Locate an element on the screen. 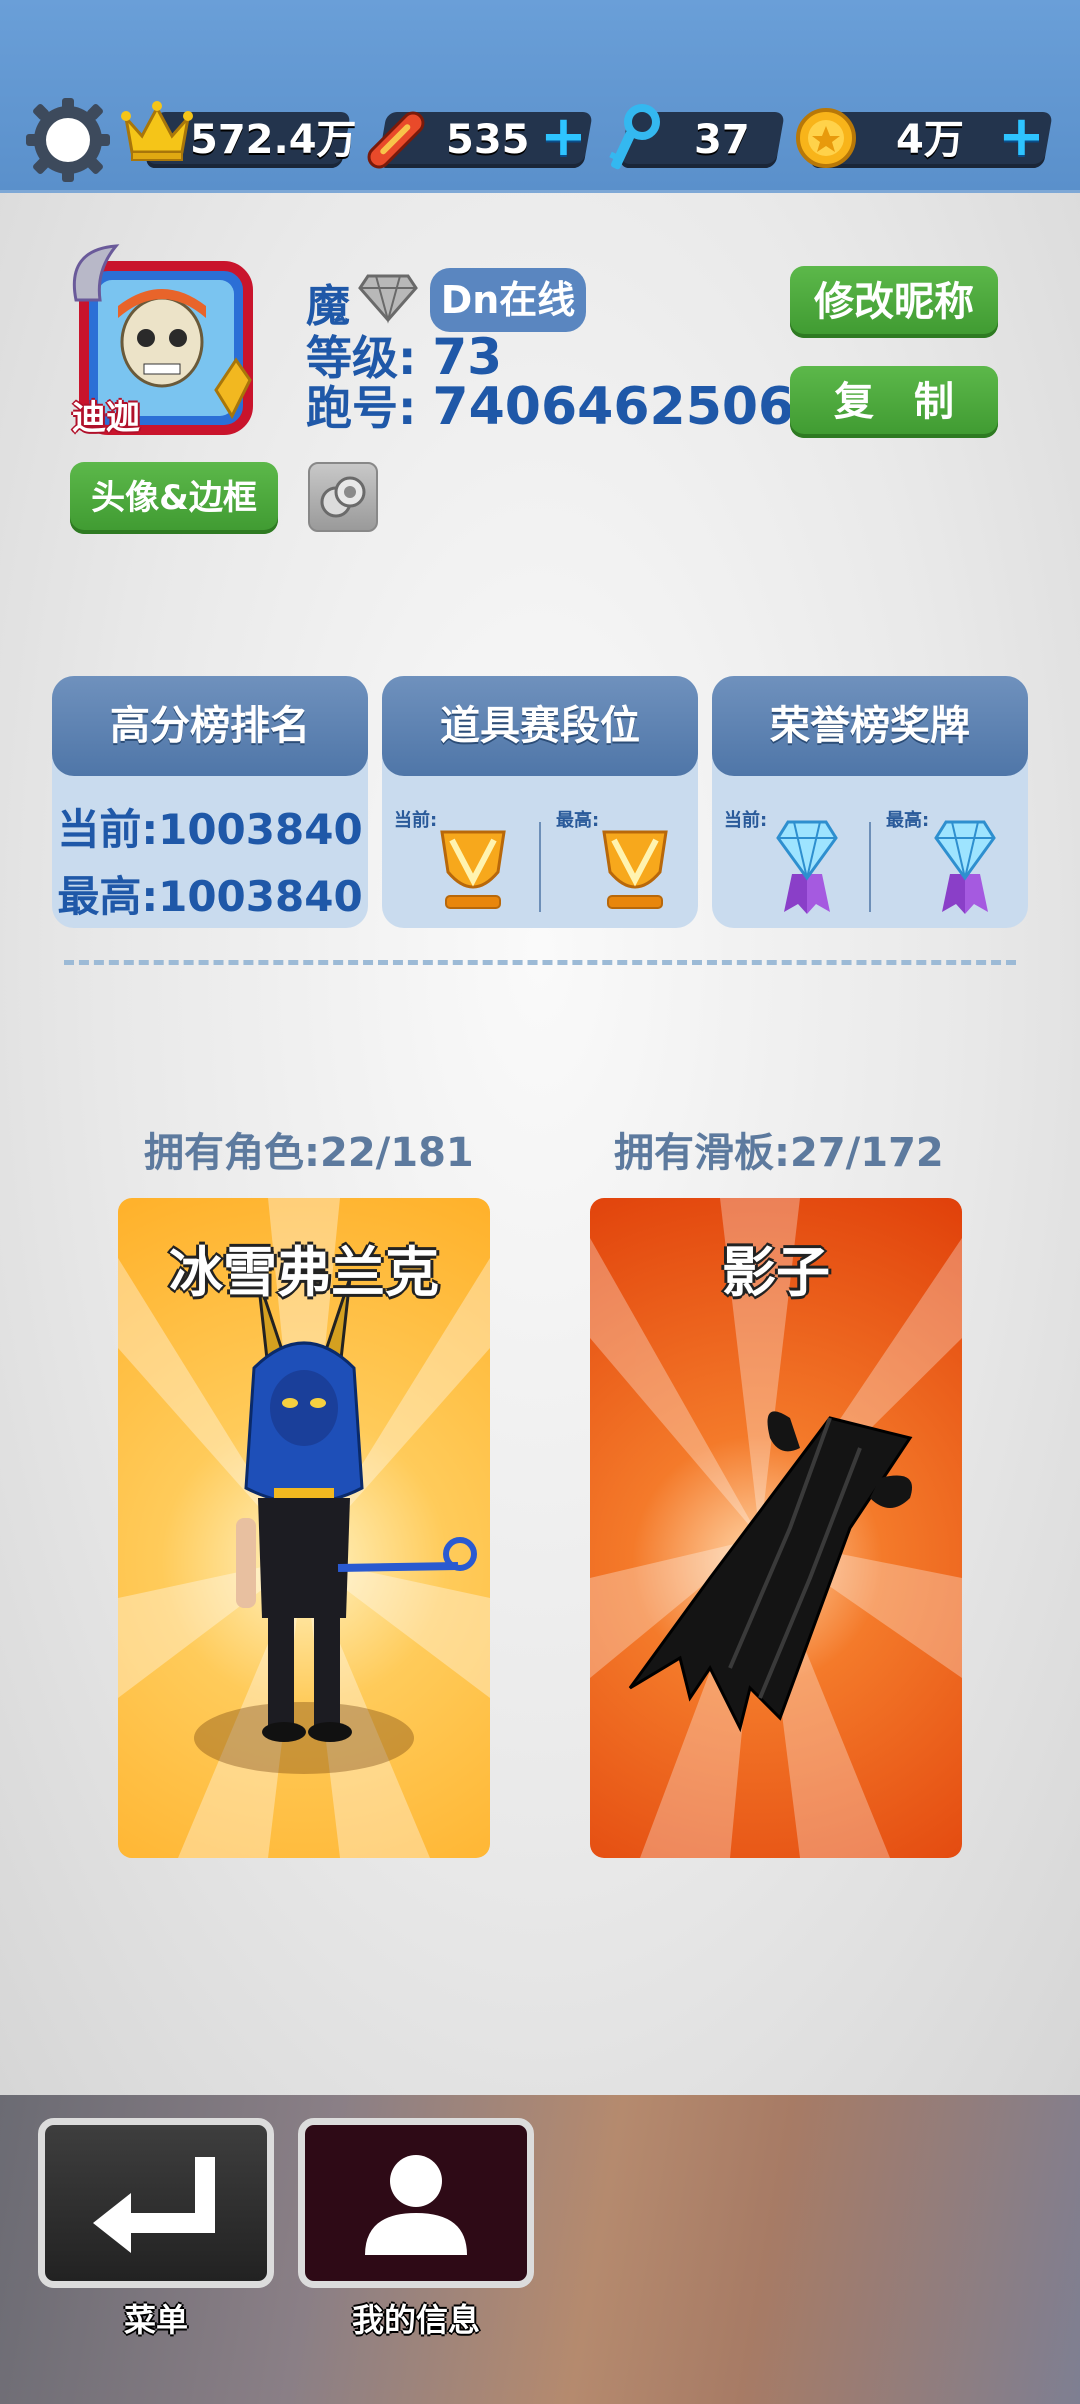 The image size is (1080, 2404). settings-gear-icon is located at coordinates (68, 140).